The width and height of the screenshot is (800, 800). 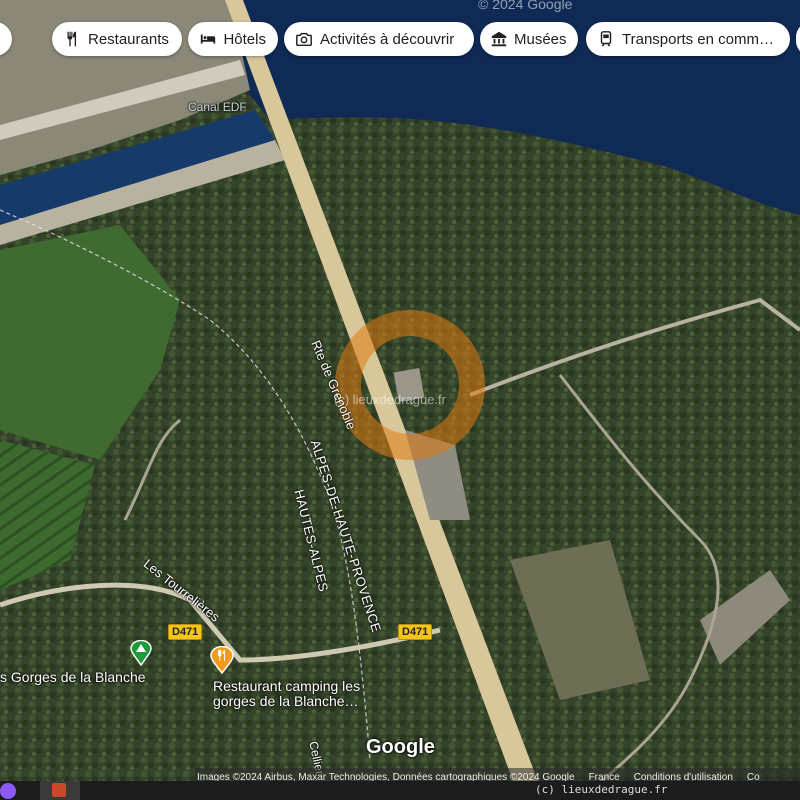 What do you see at coordinates (499, 39) in the screenshot?
I see `museum-icon` at bounding box center [499, 39].